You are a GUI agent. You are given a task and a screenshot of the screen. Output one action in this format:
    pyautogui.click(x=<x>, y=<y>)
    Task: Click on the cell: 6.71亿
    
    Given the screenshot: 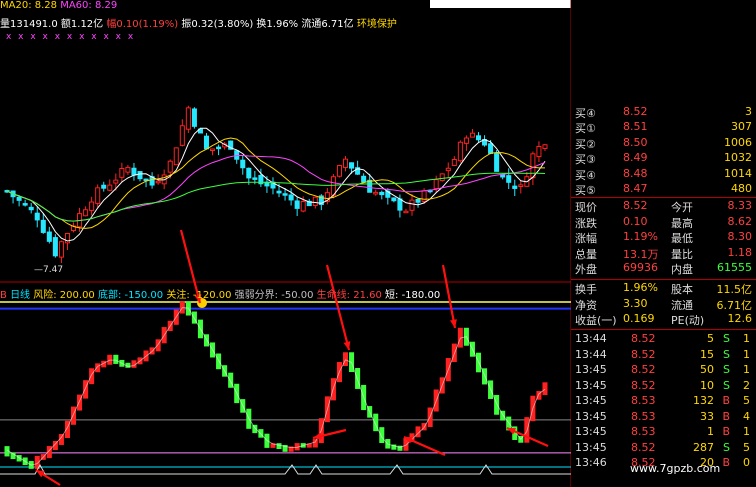 What is the action you would take?
    pyautogui.click(x=734, y=305)
    